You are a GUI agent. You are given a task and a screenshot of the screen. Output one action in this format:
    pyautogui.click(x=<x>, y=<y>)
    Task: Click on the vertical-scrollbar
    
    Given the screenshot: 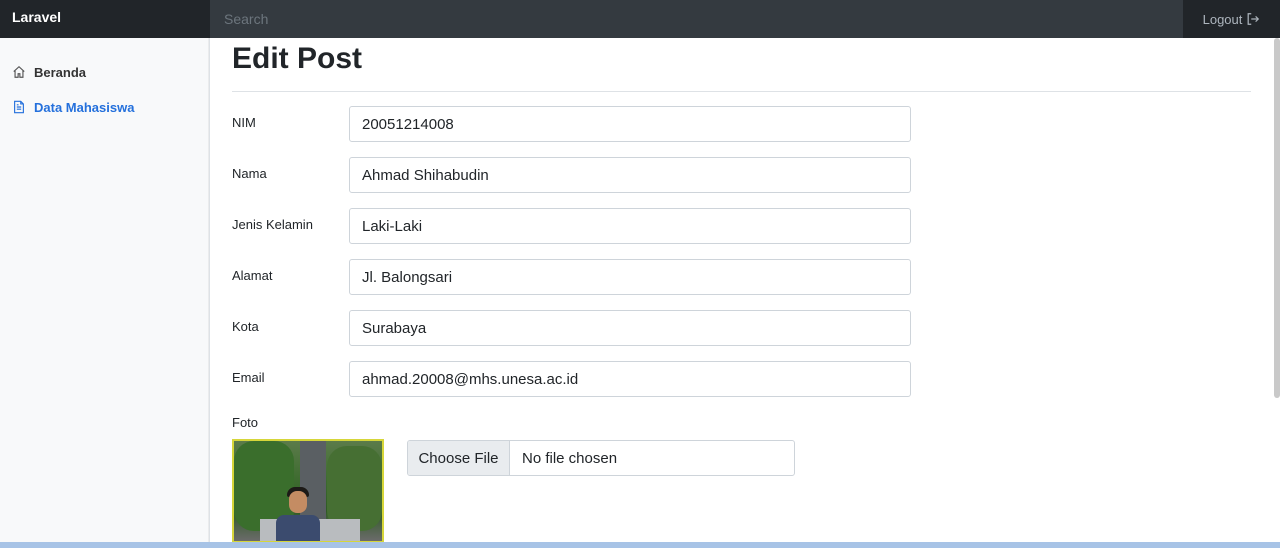 What is the action you would take?
    pyautogui.click(x=1277, y=218)
    